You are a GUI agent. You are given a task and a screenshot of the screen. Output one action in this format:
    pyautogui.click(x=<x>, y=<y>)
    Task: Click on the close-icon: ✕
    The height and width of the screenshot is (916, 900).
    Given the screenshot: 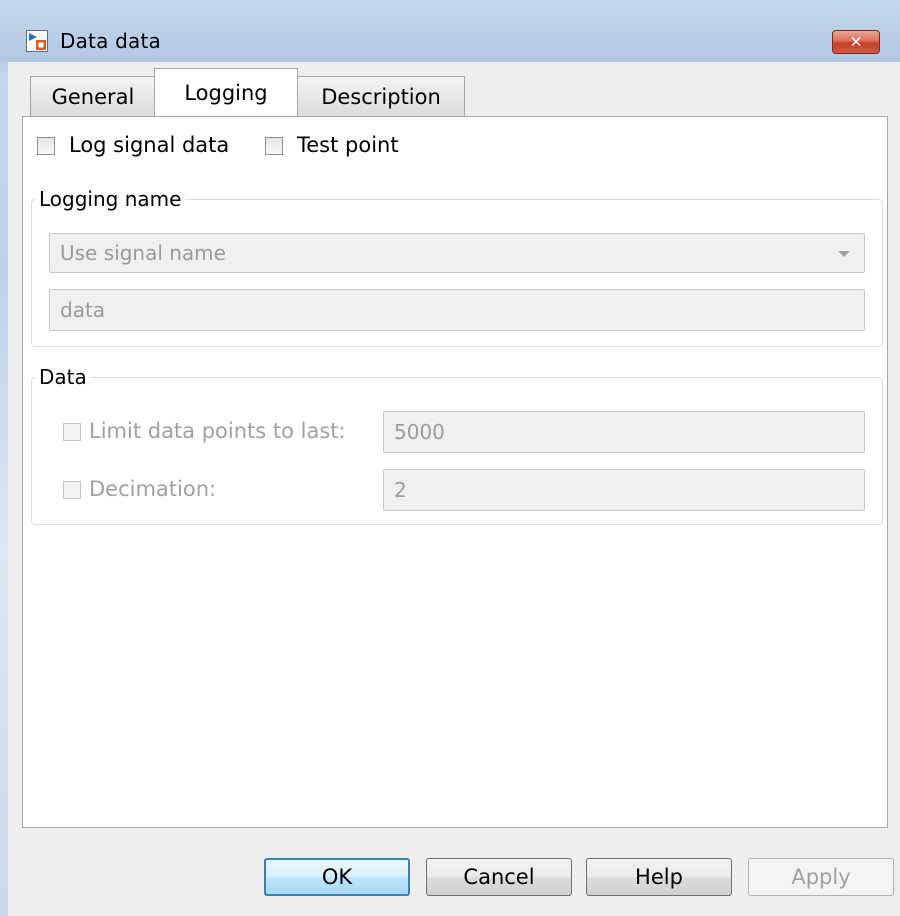 What is the action you would take?
    pyautogui.click(x=856, y=41)
    